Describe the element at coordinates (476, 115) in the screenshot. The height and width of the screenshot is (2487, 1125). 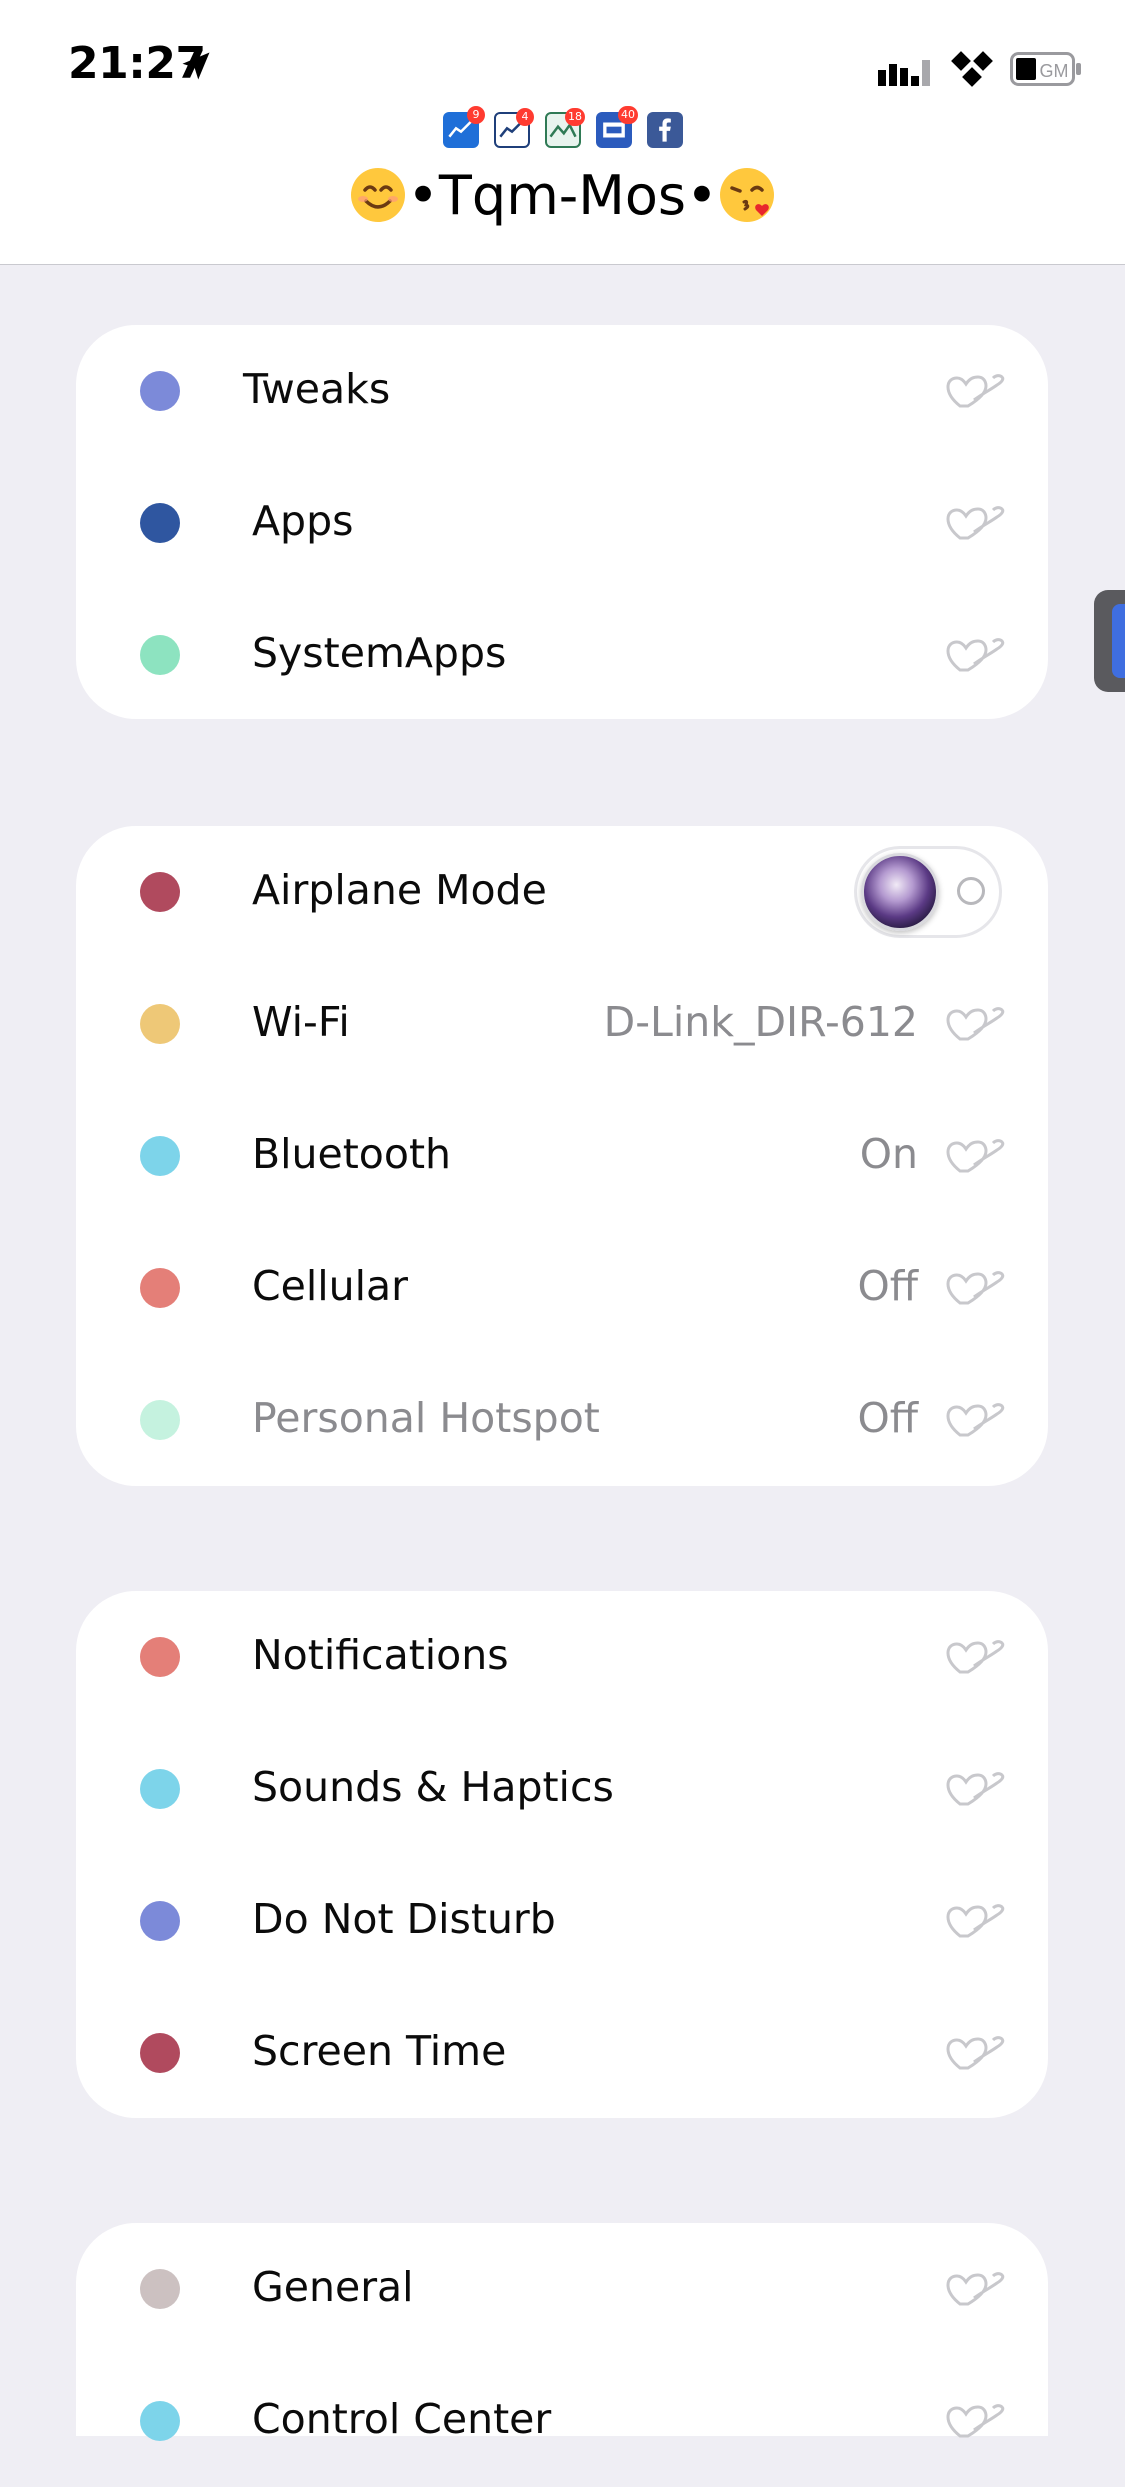
I see `app-badge-count: 9` at that location.